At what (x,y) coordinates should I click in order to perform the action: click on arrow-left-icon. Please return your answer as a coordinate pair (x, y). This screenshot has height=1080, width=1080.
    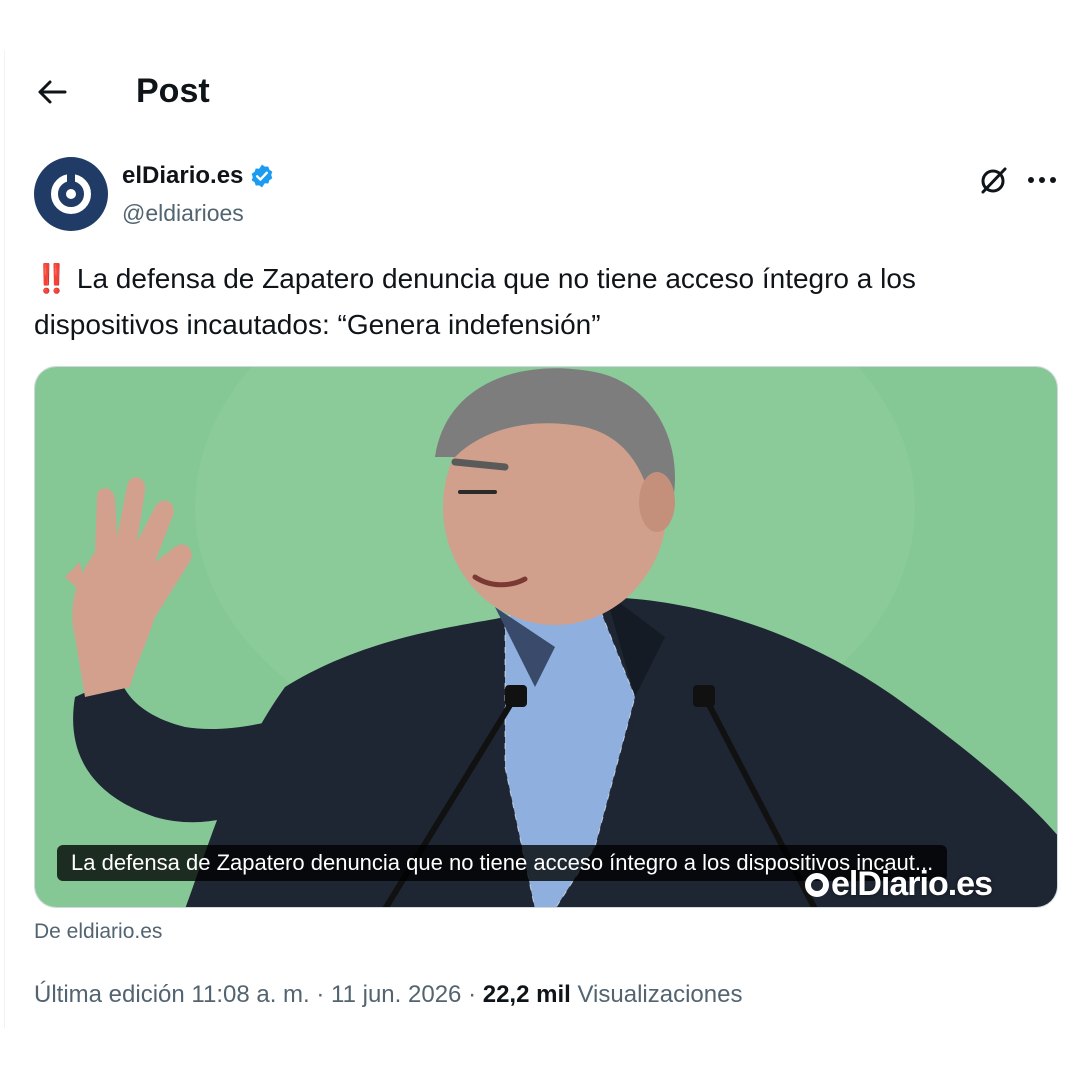
    Looking at the image, I should click on (52, 92).